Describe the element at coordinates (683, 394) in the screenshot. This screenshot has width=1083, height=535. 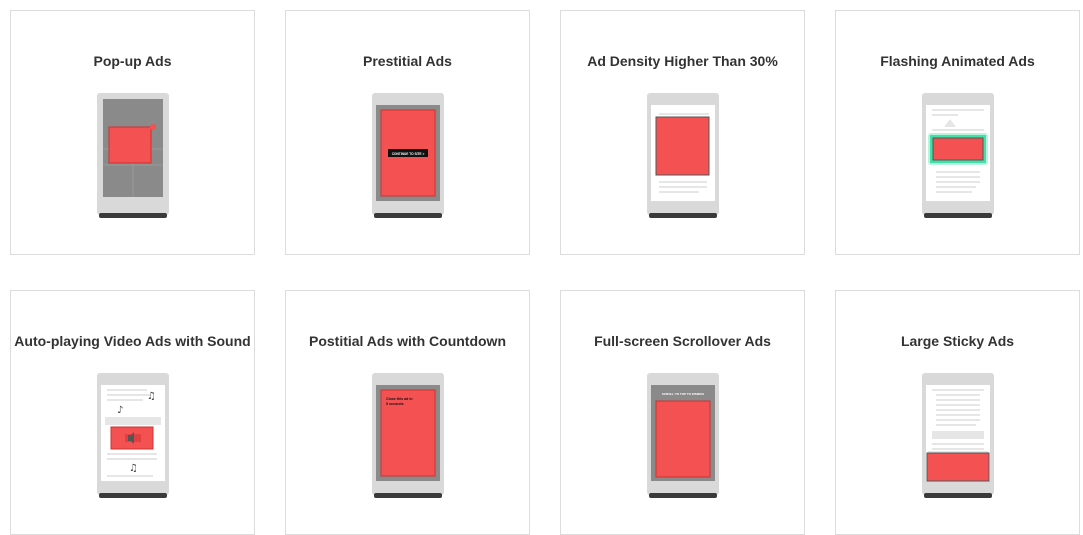
I see `scrollover-ad-text: SCROLL TO TOP TO DISMISS` at that location.